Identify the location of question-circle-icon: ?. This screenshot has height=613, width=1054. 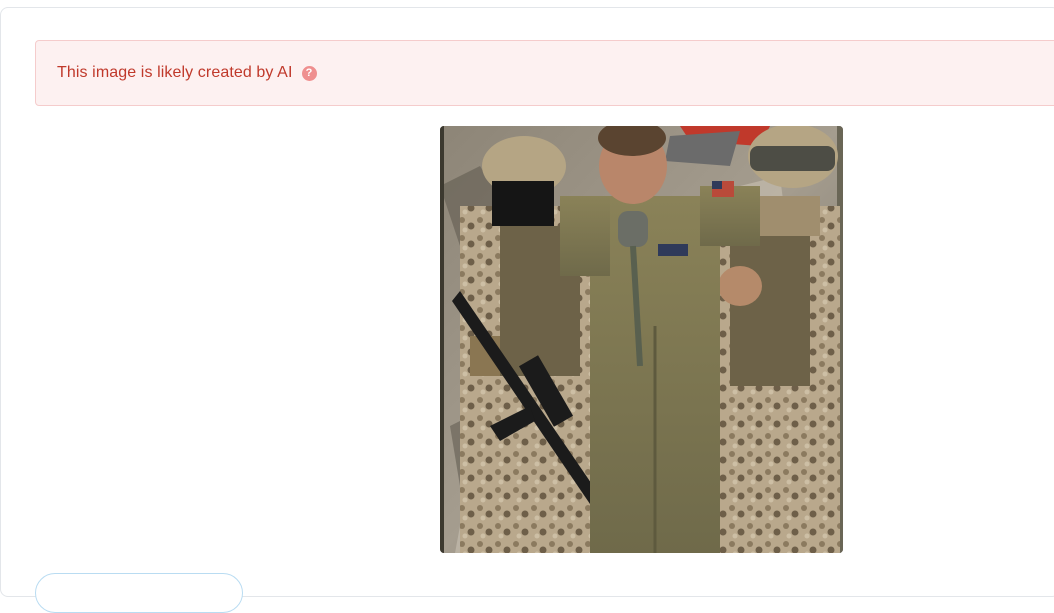
(309, 73).